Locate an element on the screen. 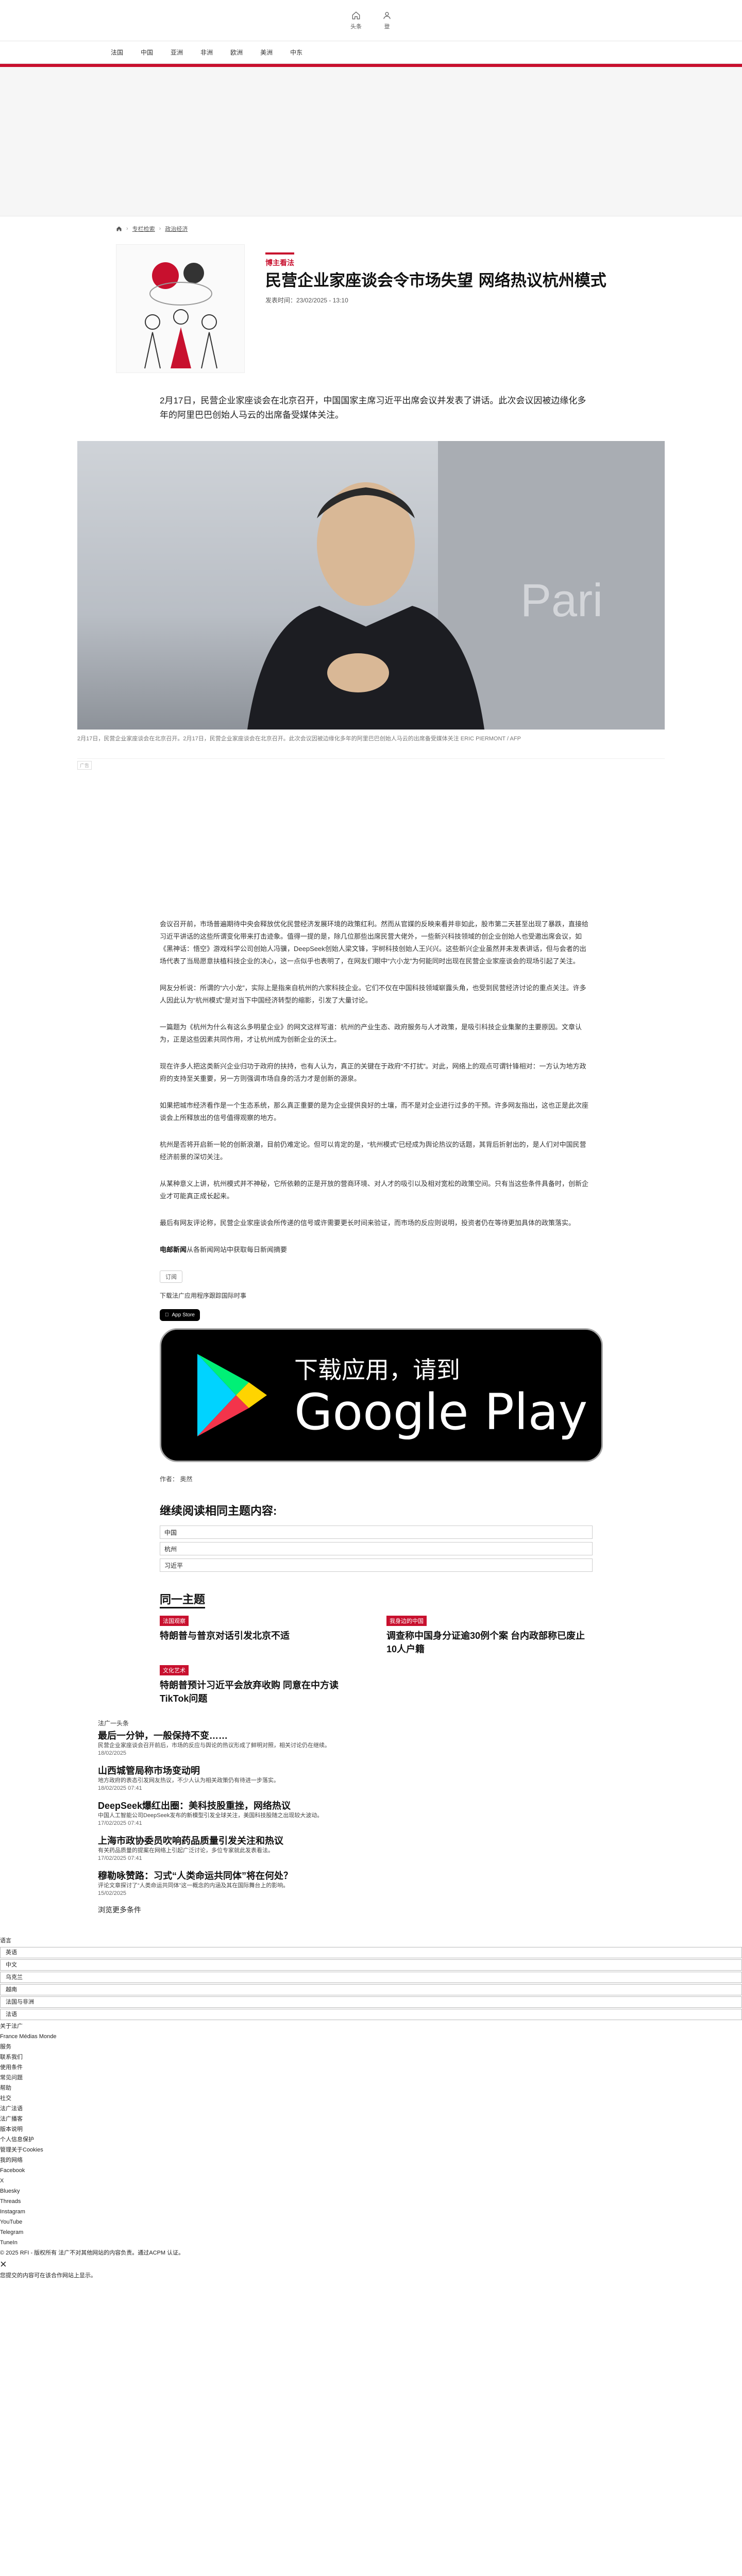 This screenshot has width=742, height=2576. feed-item-date: 18/02/2025 is located at coordinates (112, 1754).